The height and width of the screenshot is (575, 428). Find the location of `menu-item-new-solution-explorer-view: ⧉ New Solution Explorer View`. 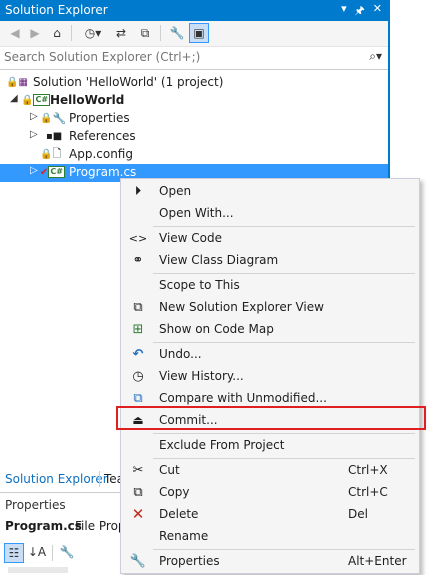

menu-item-new-solution-explorer-view: ⧉ New Solution Explorer View is located at coordinates (270, 307).